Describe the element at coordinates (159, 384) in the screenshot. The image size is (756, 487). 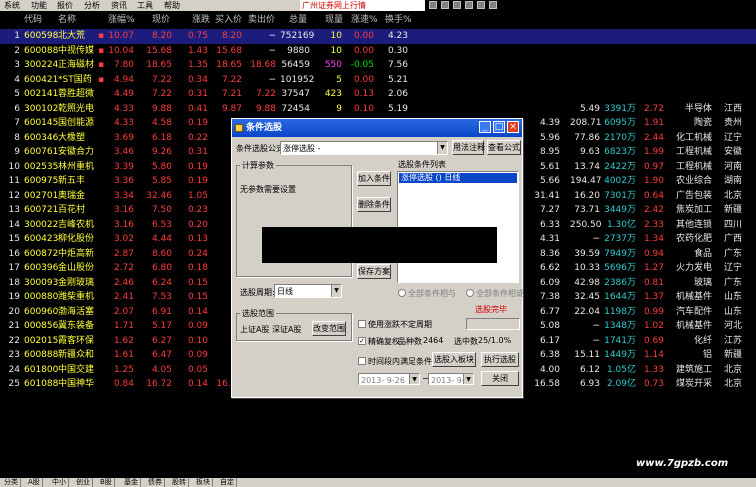
I see `price: 16.72` at that location.